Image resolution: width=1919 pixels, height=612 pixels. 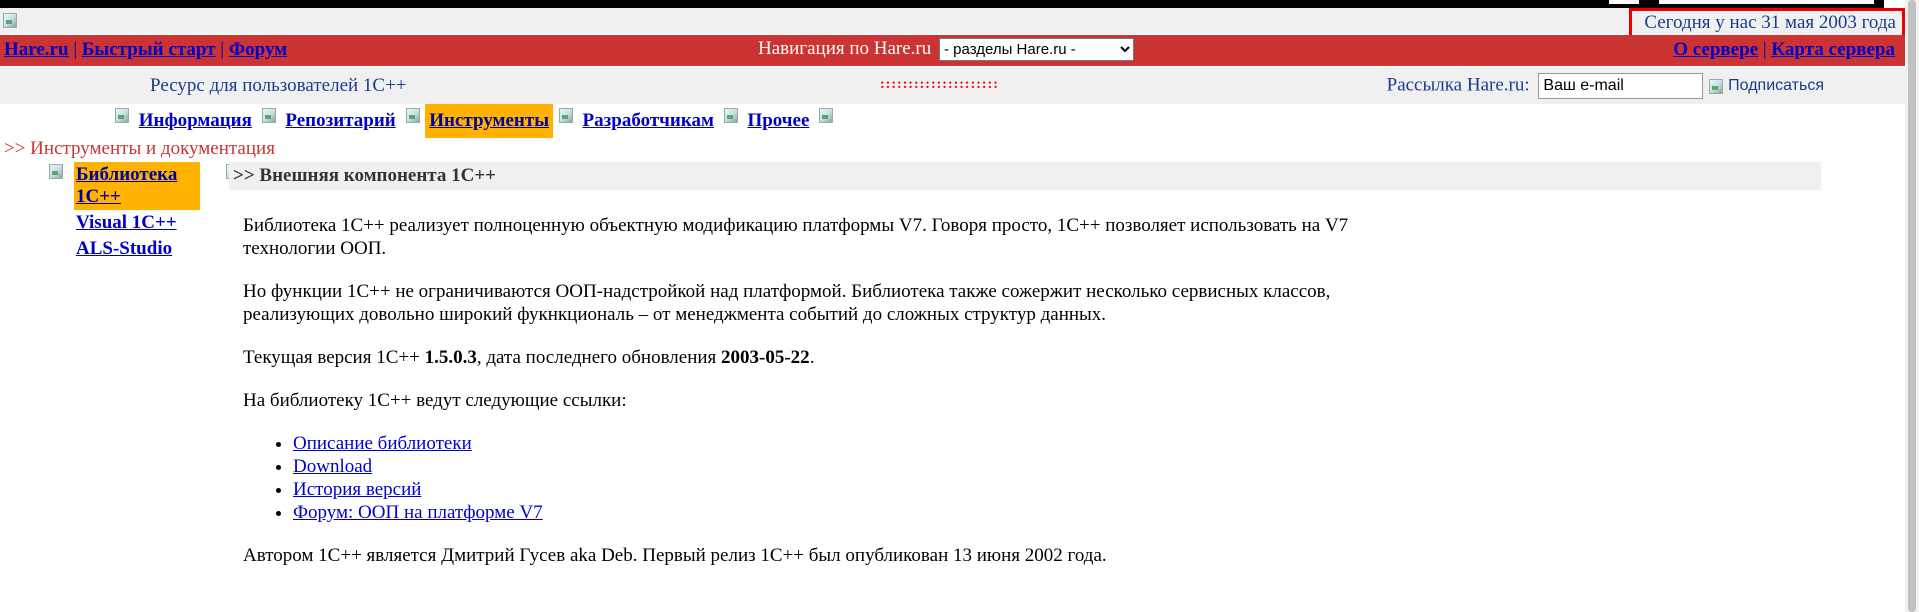 What do you see at coordinates (1621, 86) in the screenshot?
I see `email-input` at bounding box center [1621, 86].